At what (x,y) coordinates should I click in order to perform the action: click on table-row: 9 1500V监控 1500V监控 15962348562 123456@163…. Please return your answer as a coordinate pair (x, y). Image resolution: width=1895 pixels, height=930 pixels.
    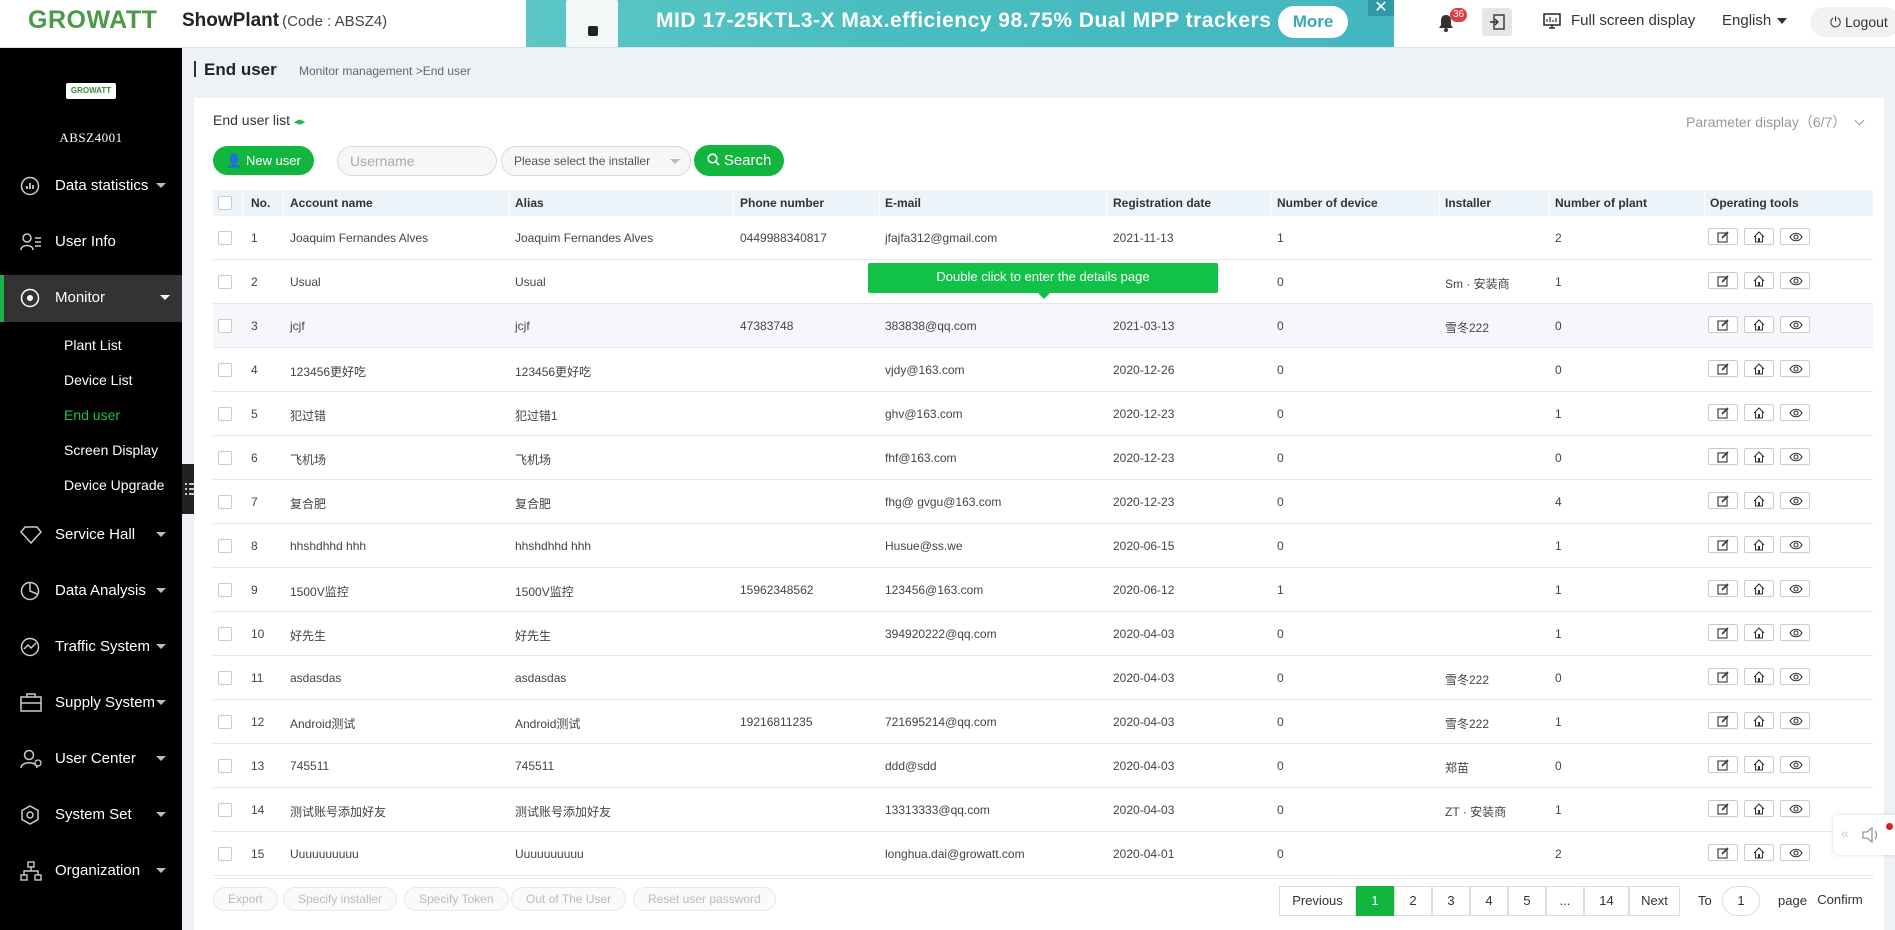
    Looking at the image, I should click on (1043, 590).